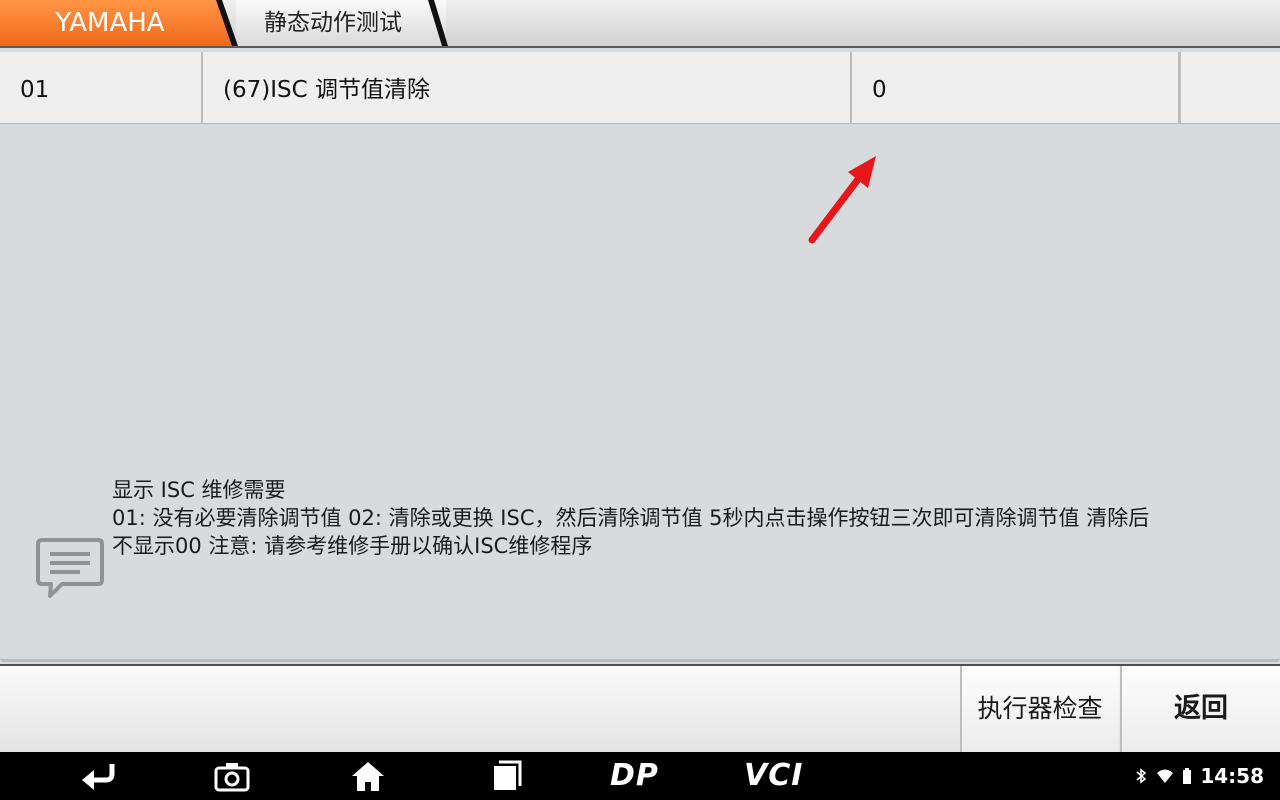 The height and width of the screenshot is (800, 1280). Describe the element at coordinates (232, 776) in the screenshot. I see `camera-icon` at that location.